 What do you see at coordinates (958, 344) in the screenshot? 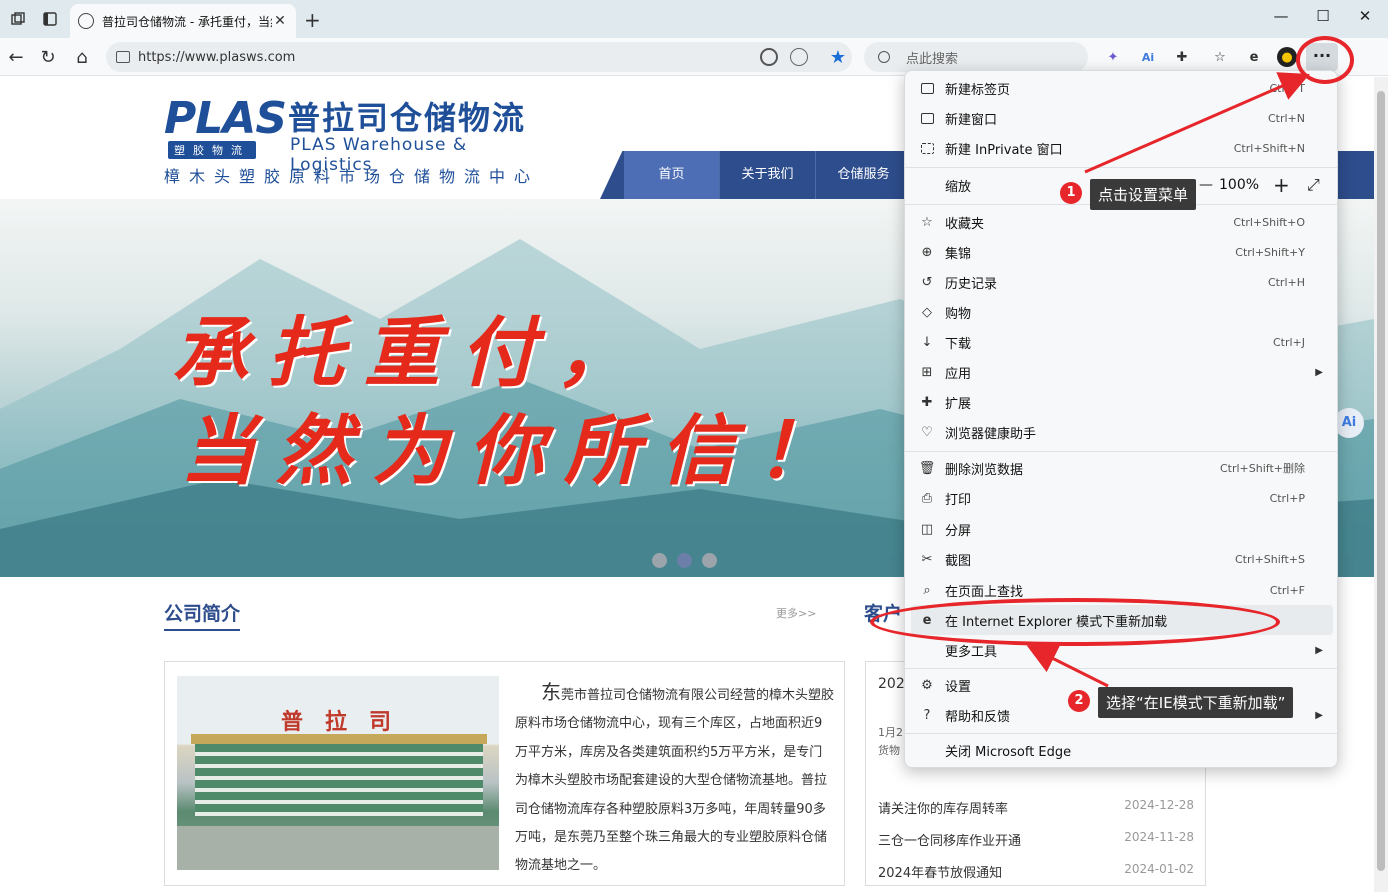
I see `menu-label: 下载` at bounding box center [958, 344].